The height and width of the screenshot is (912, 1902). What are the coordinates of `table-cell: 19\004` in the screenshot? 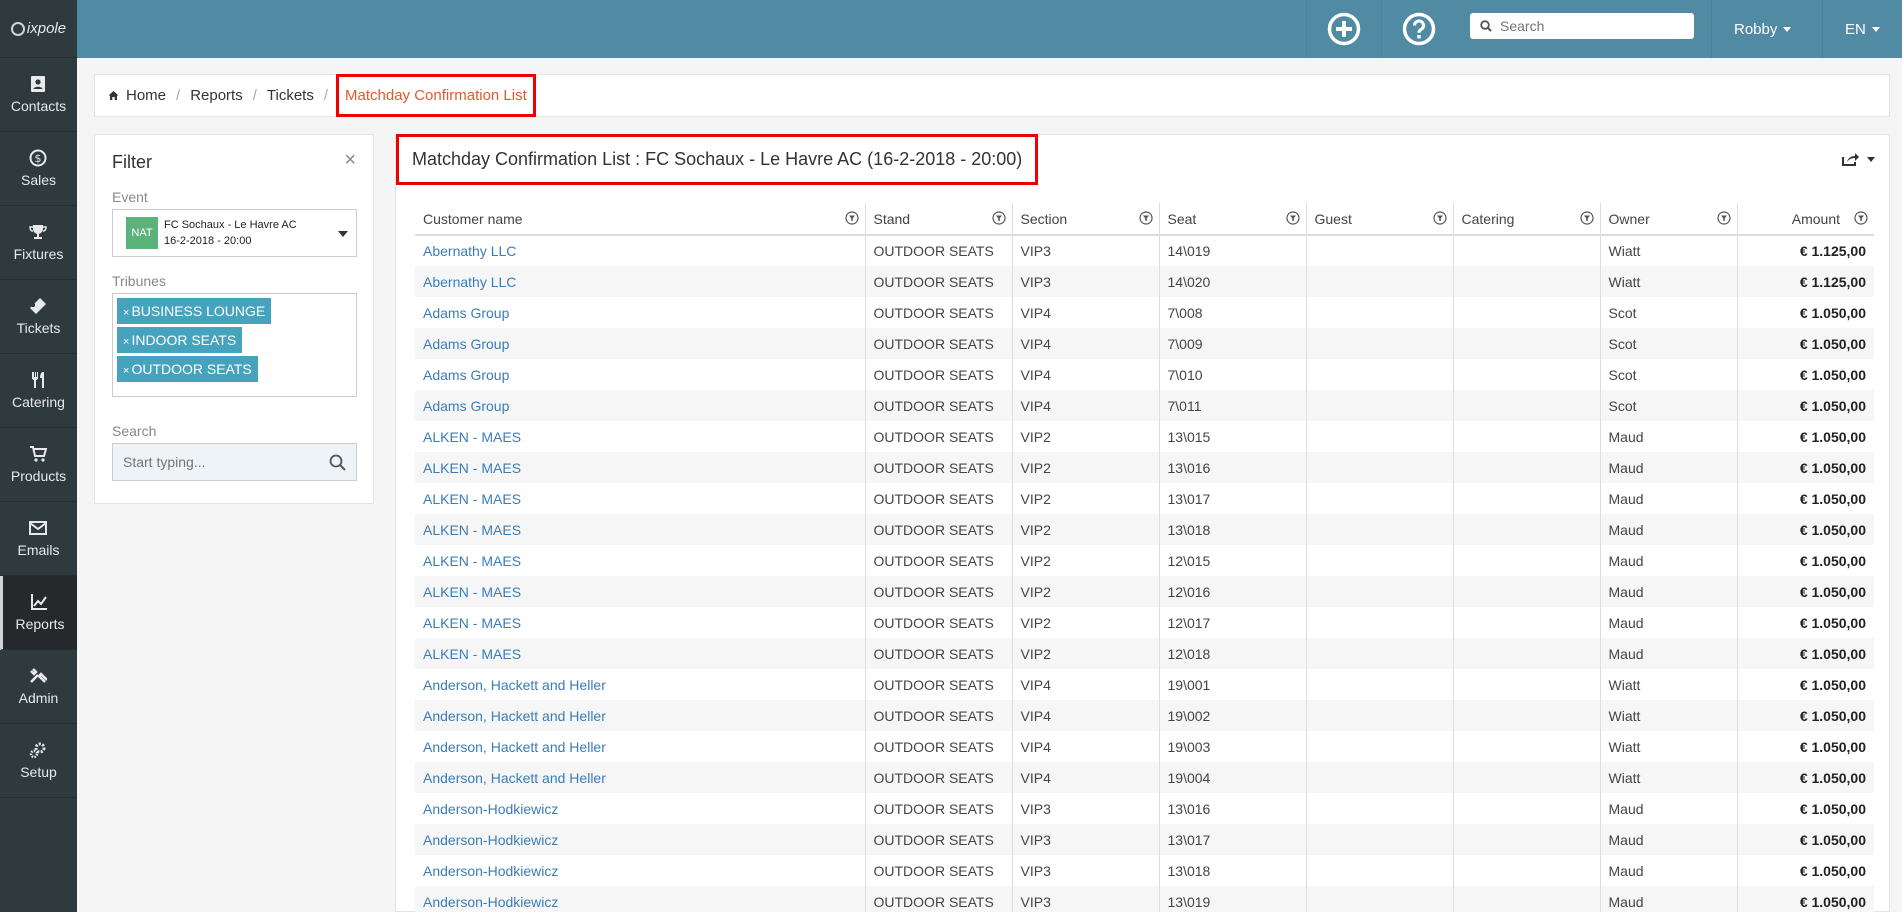 It's located at (1233, 777).